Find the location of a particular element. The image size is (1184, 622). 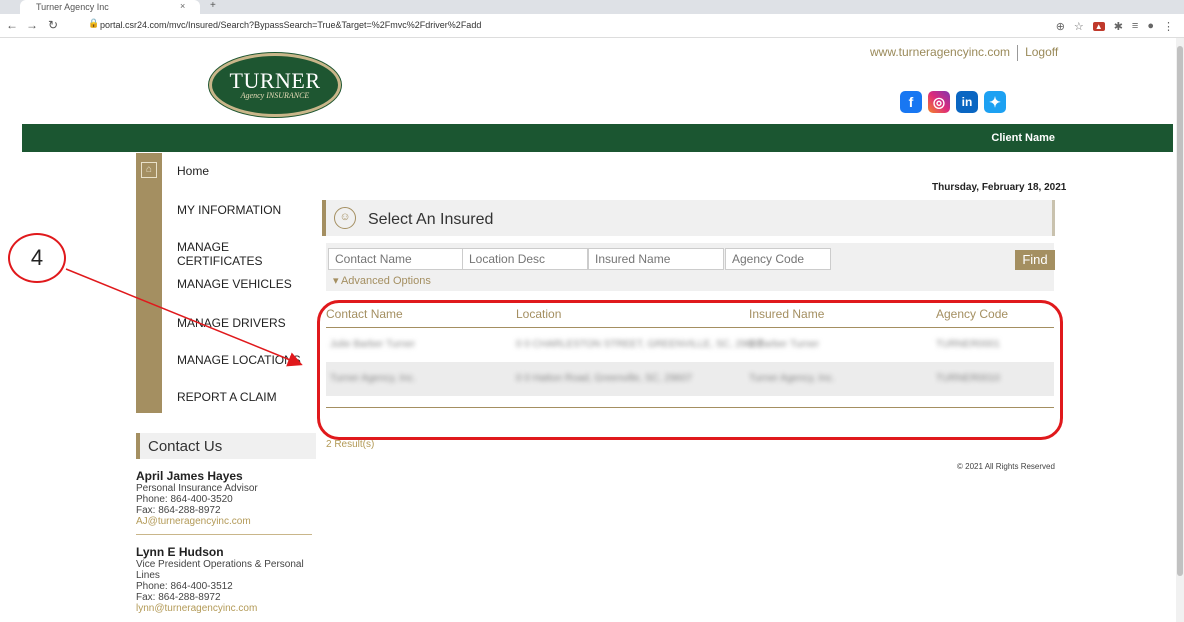

callout-number: 4 is located at coordinates (37, 258).